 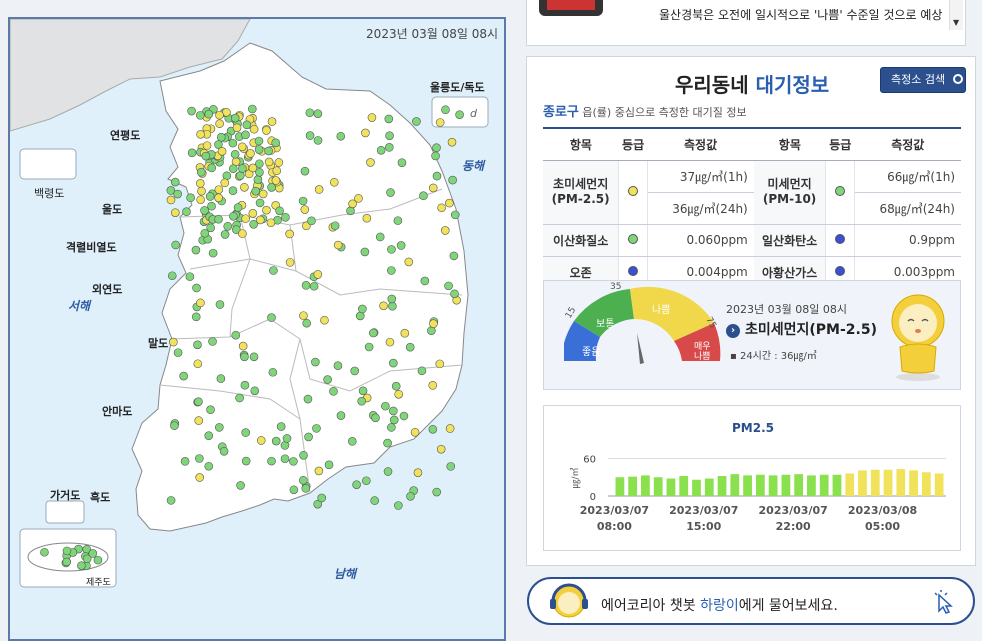 What do you see at coordinates (751, 601) in the screenshot?
I see `chatbot-banner: 에어코리아 챗봇 하랑이에게 물어보세요.` at bounding box center [751, 601].